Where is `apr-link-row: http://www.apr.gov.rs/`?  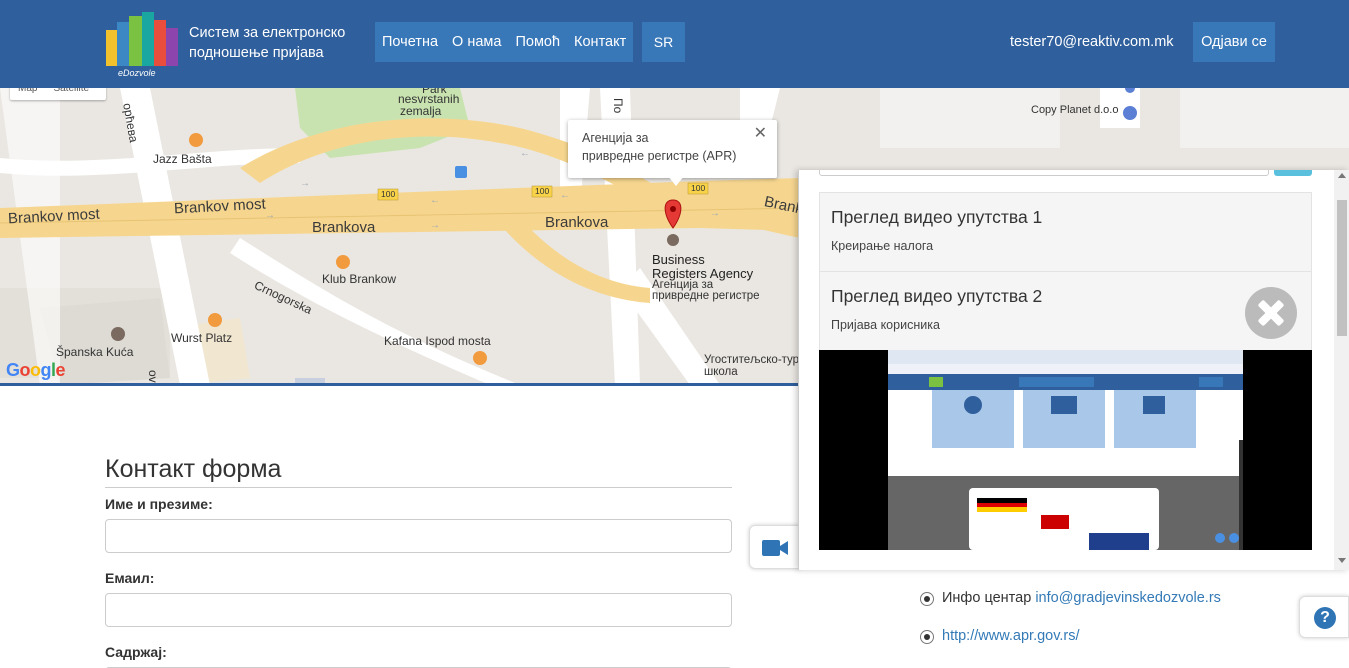
apr-link-row: http://www.apr.gov.rs/ is located at coordinates (1070, 647).